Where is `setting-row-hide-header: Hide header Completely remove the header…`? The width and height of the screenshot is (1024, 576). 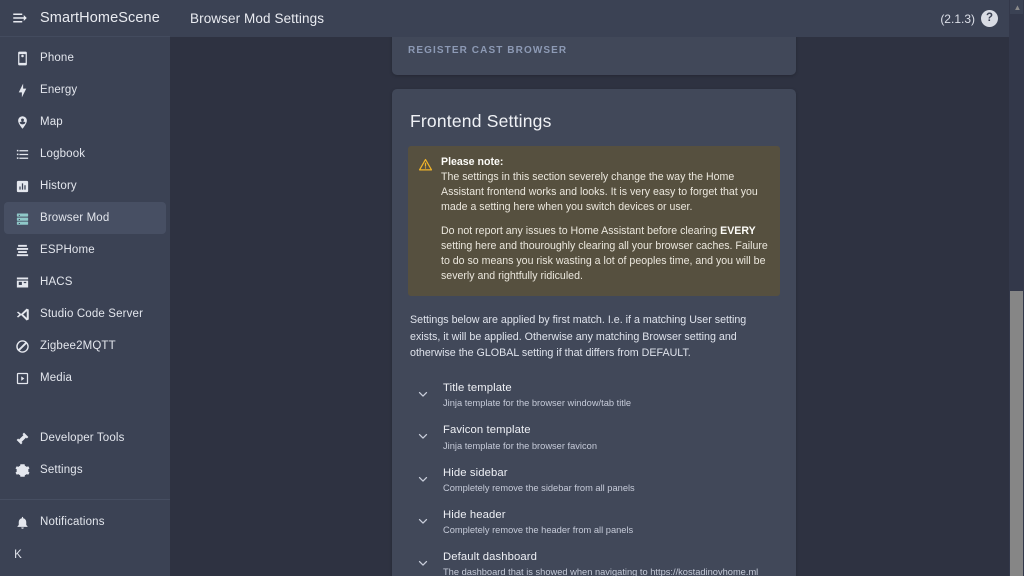 setting-row-hide-header: Hide header Completely remove the header… is located at coordinates (594, 521).